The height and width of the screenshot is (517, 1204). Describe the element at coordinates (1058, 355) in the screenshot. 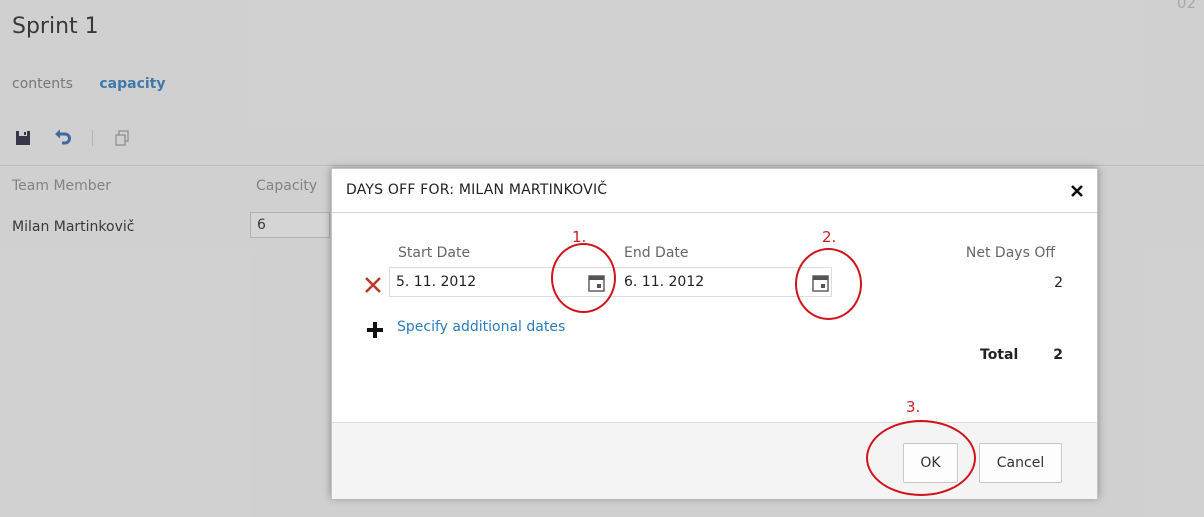

I see `total-value: 2` at that location.